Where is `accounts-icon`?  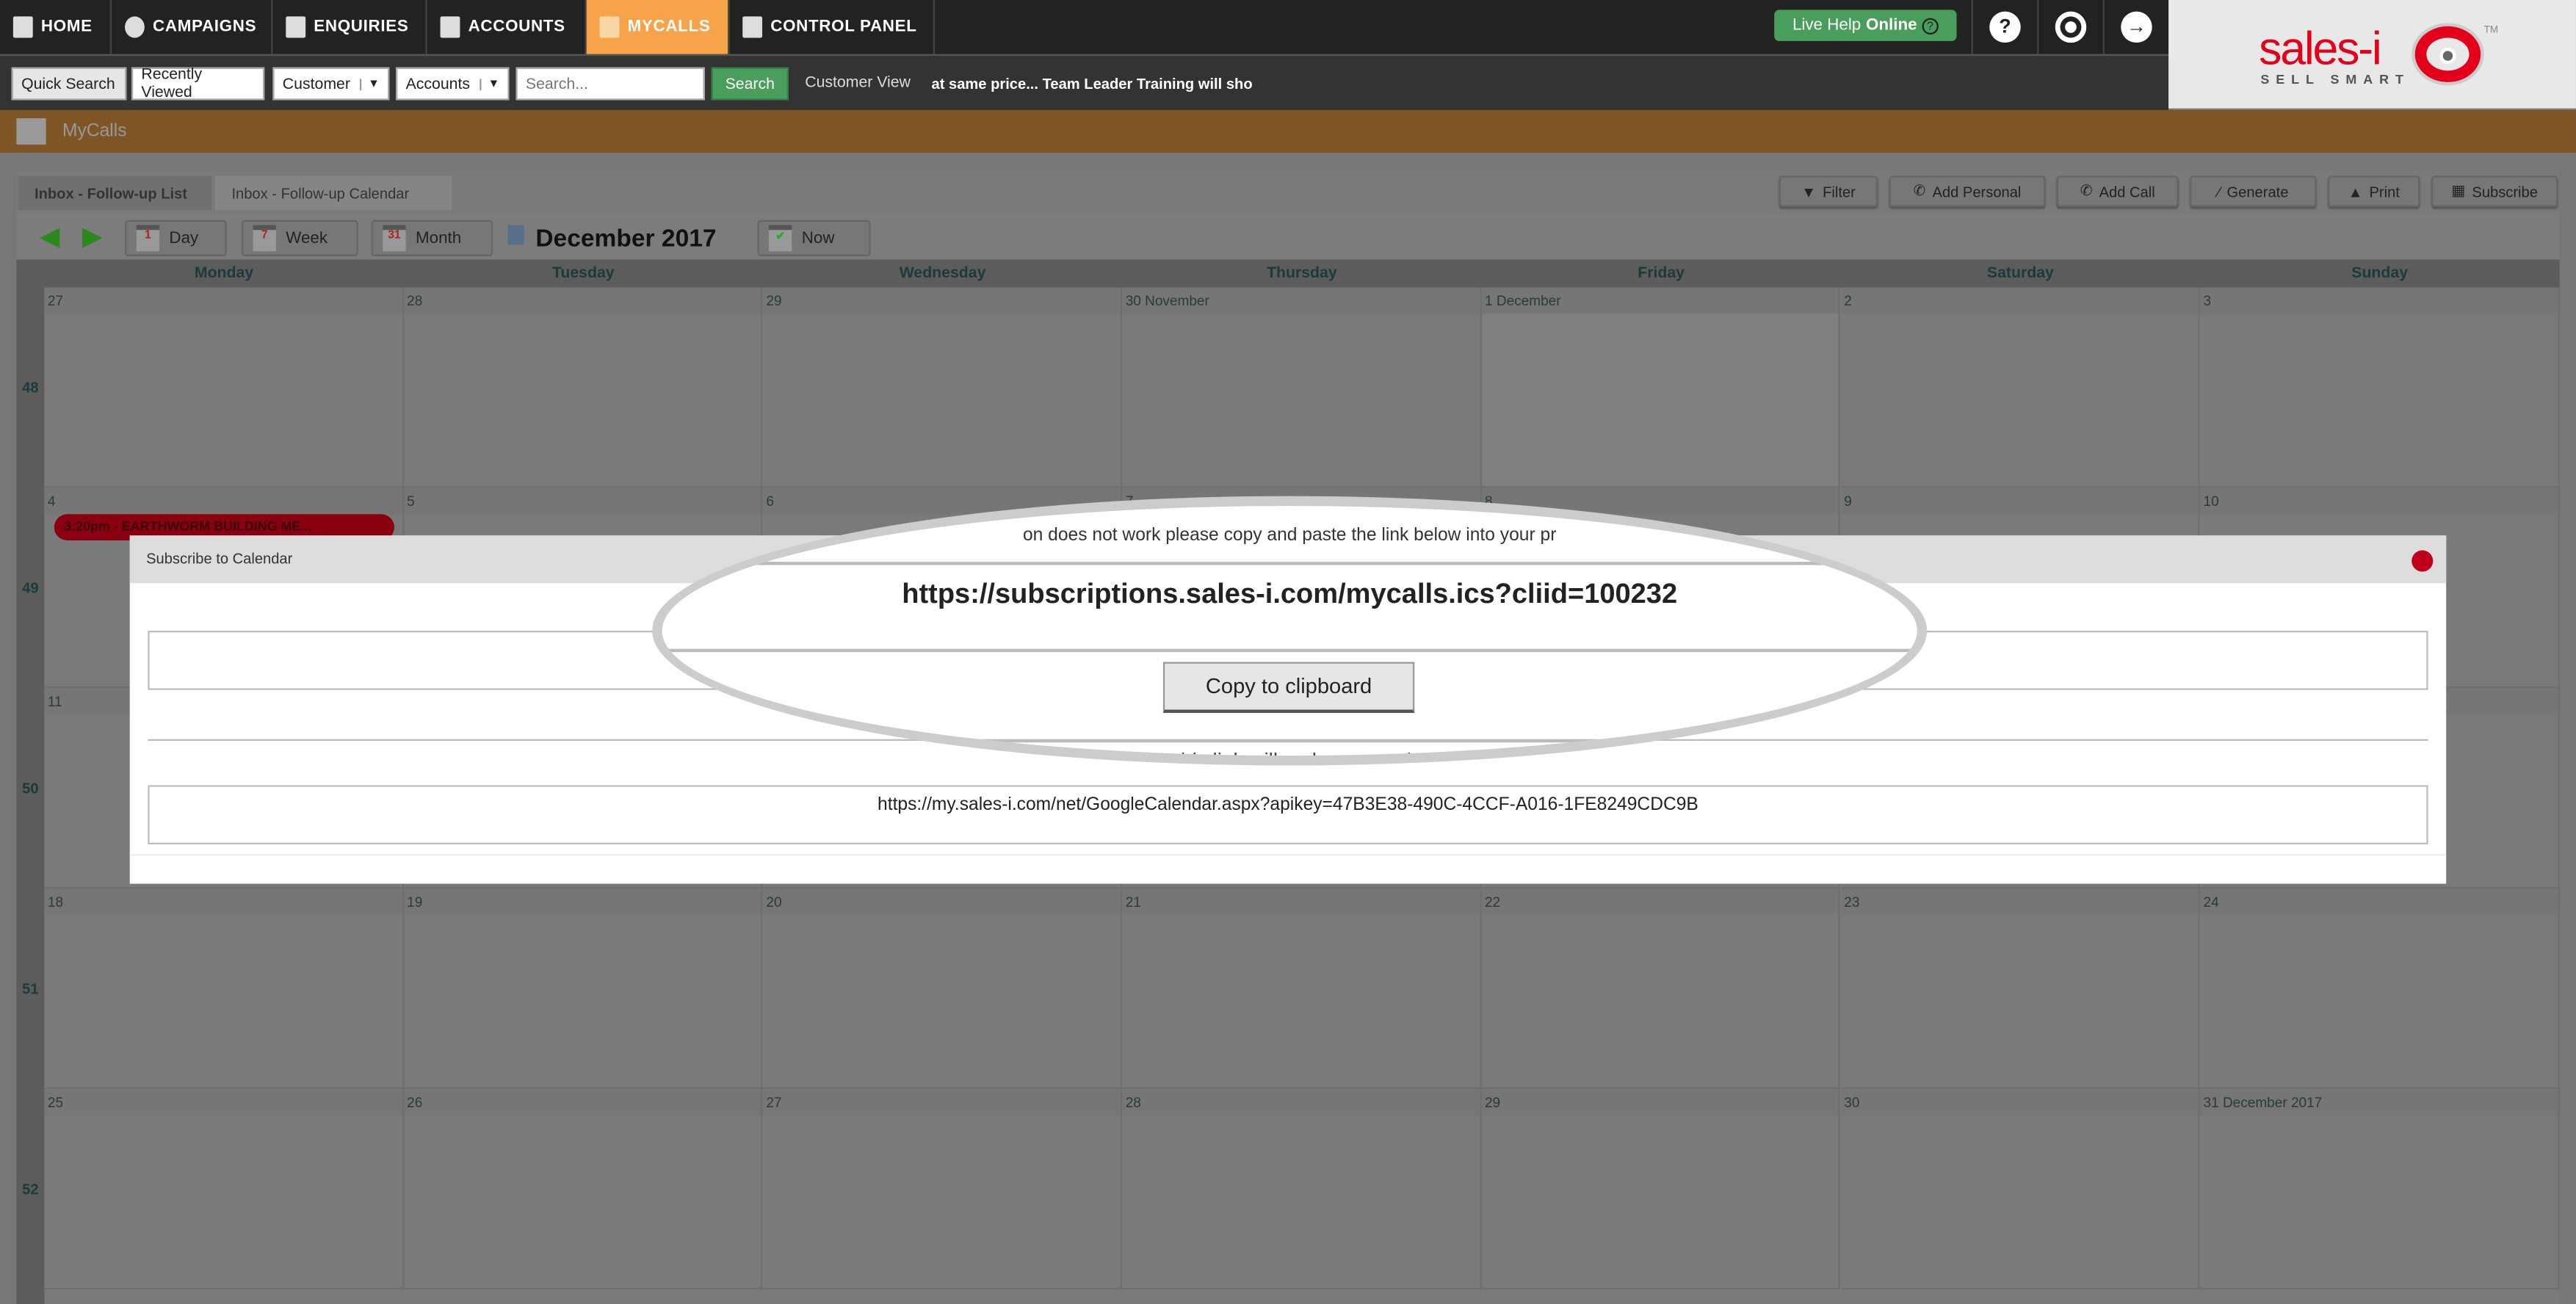
accounts-icon is located at coordinates (450, 27).